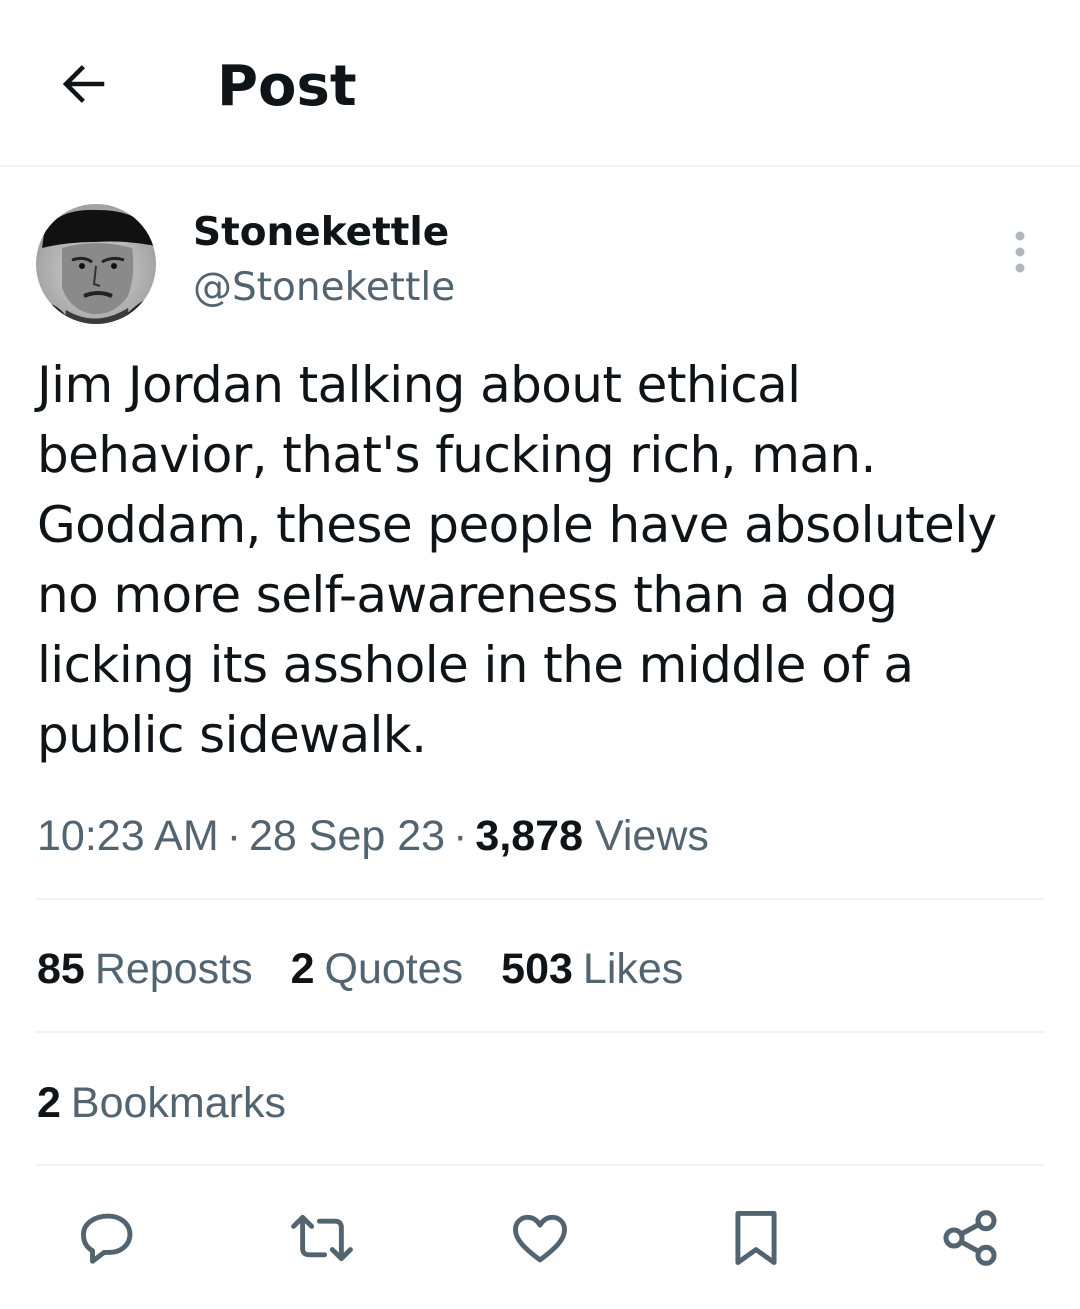  I want to click on bookmarks-count: 2, so click(49, 1103).